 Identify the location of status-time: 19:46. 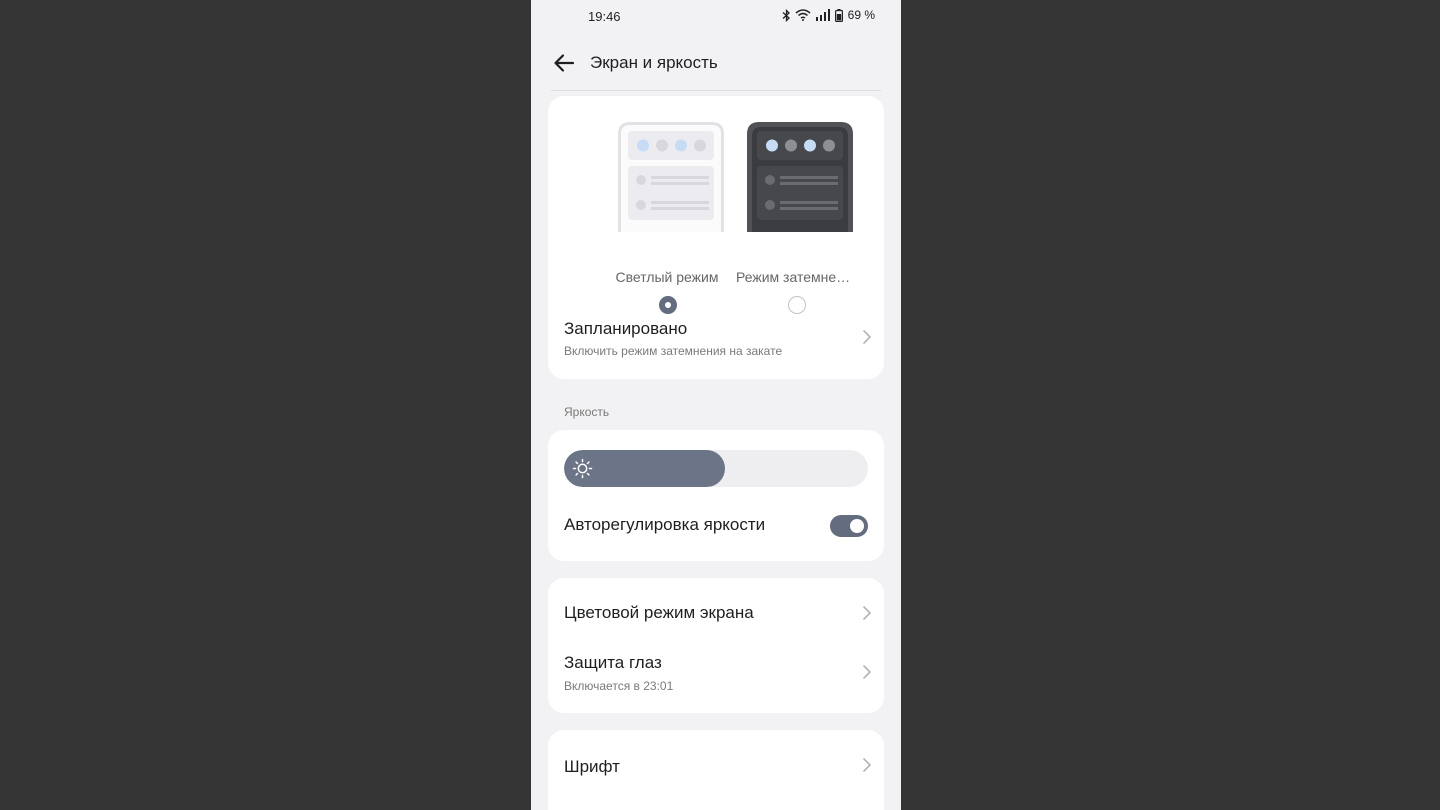
(604, 16).